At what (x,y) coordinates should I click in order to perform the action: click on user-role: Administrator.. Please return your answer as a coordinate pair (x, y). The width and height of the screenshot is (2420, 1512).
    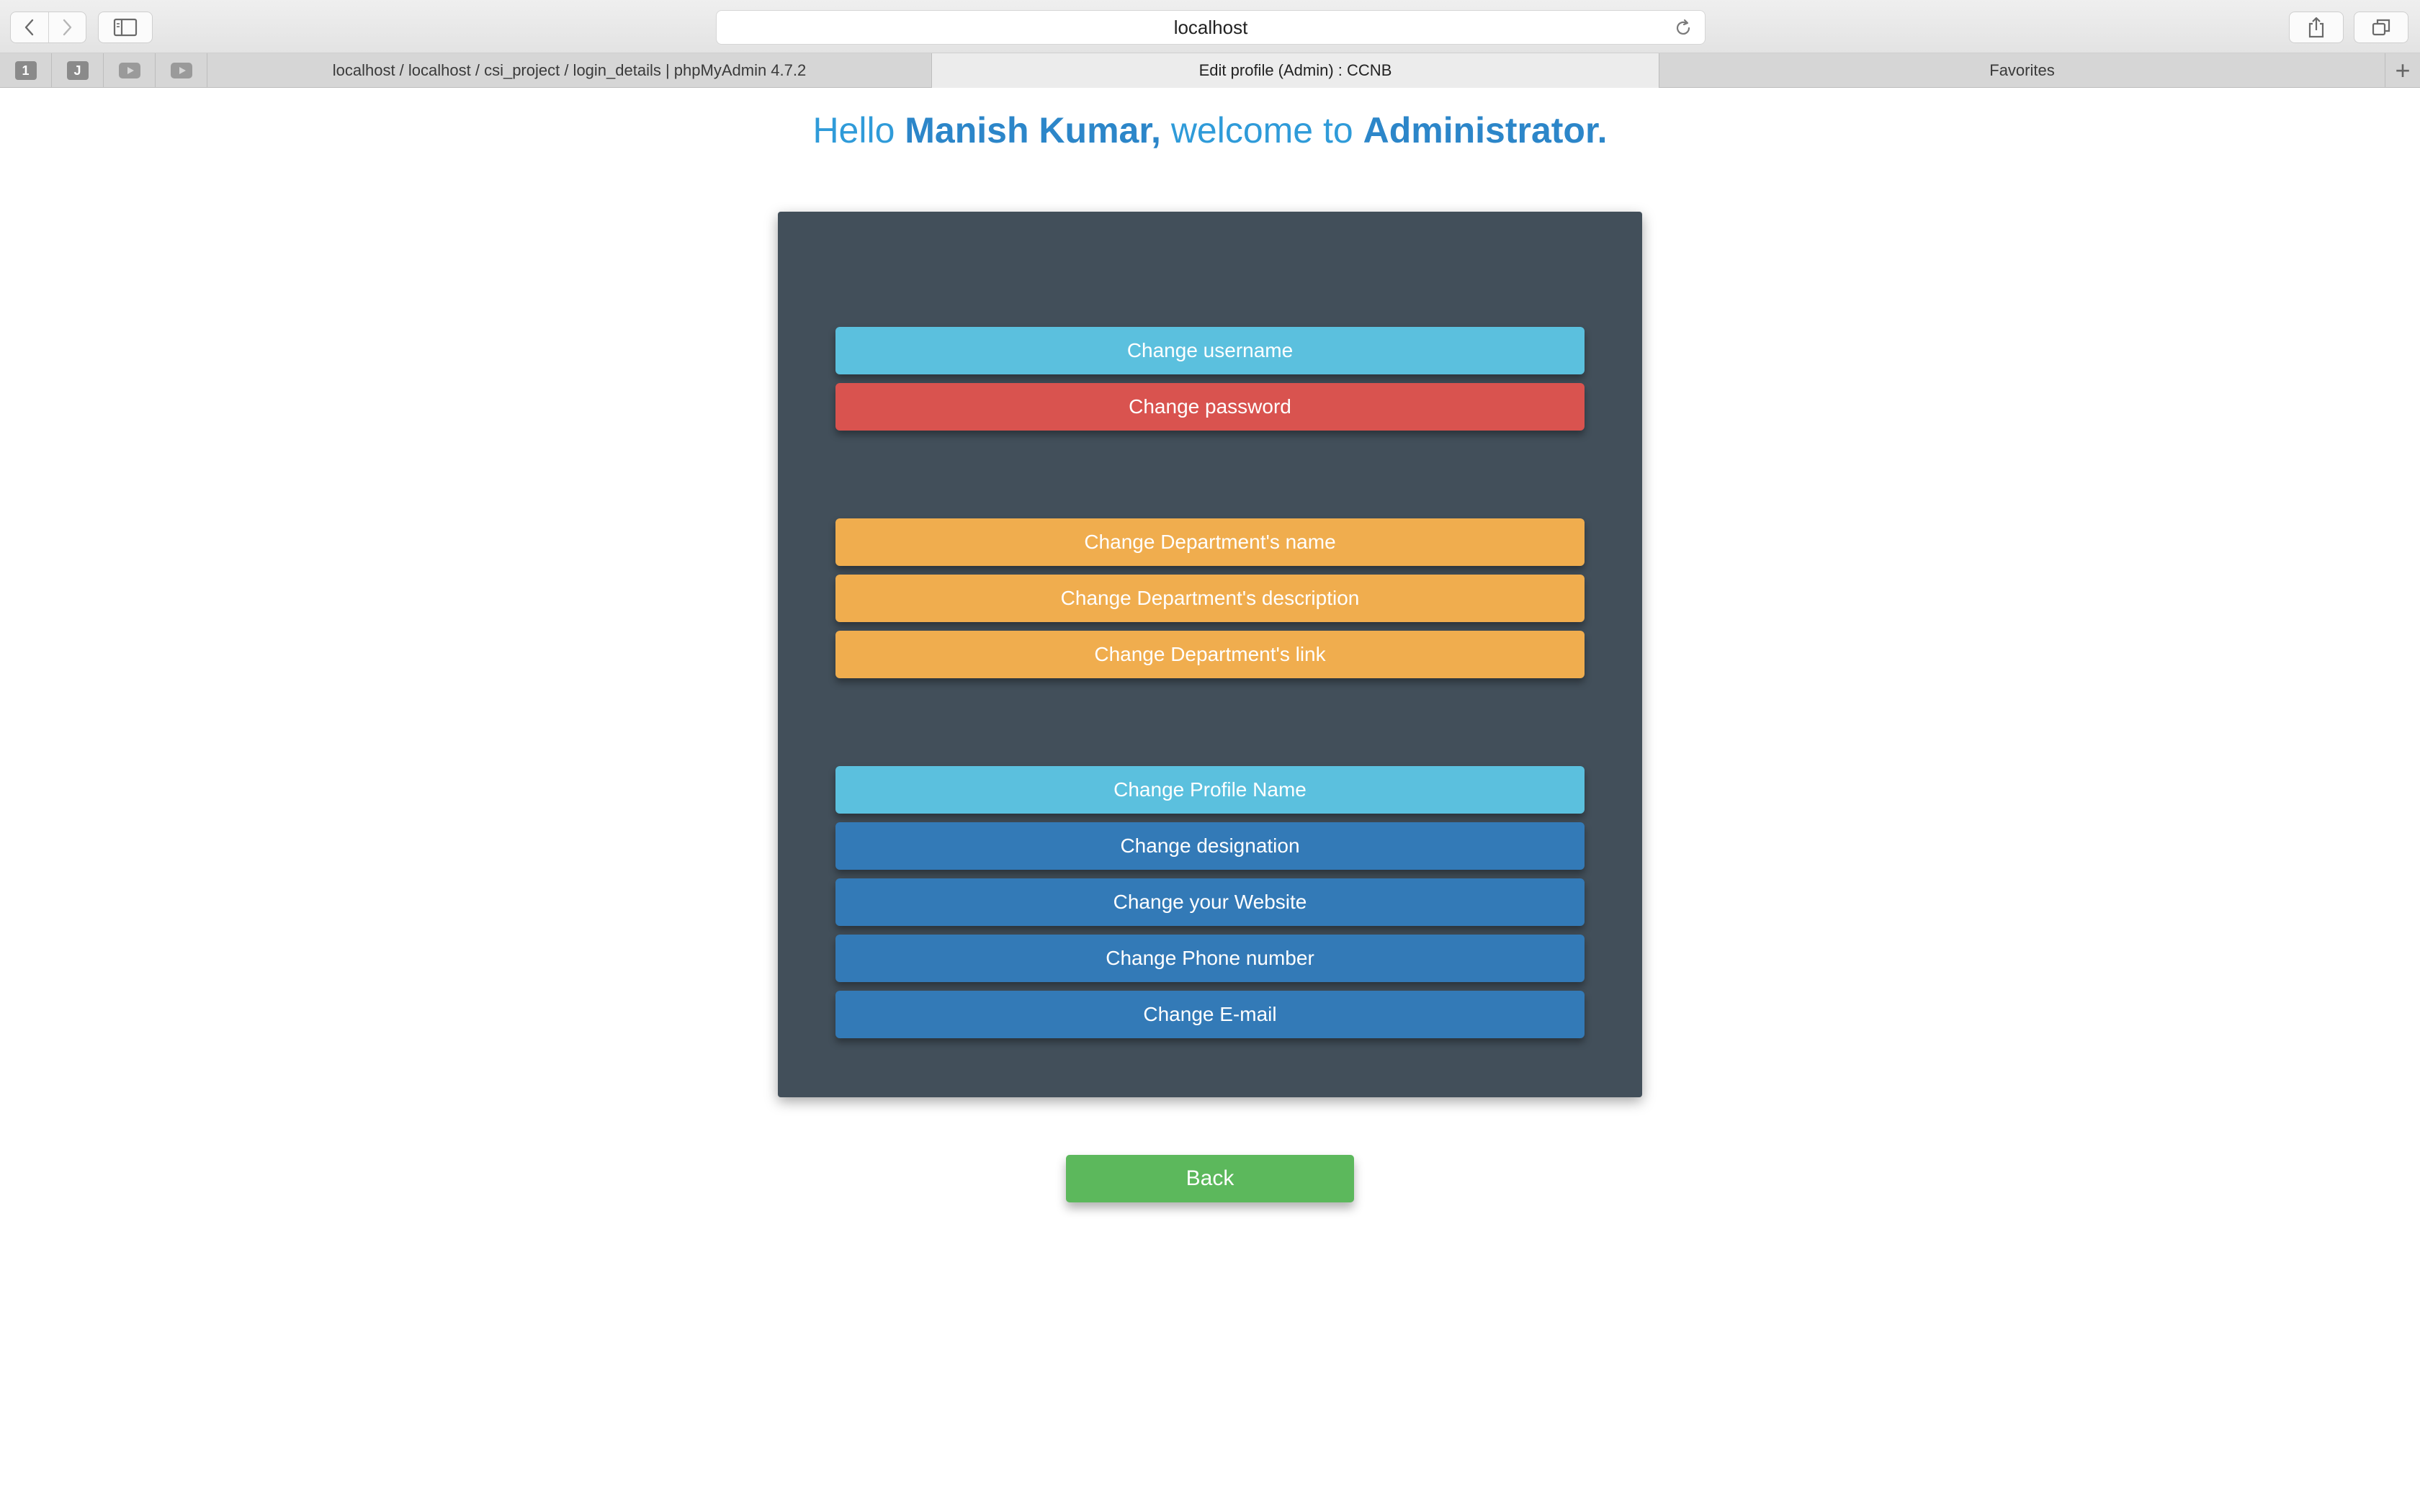
    Looking at the image, I should click on (1486, 130).